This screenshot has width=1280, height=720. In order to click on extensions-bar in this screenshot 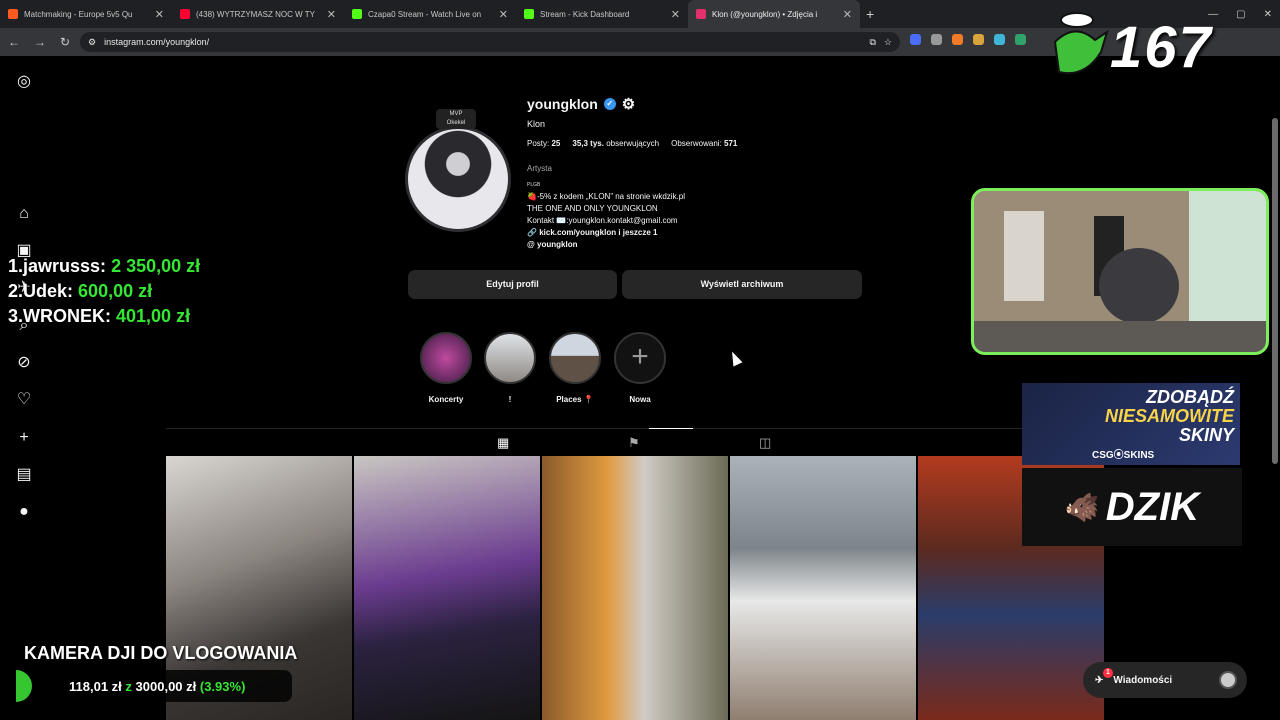, I will do `click(968, 39)`.